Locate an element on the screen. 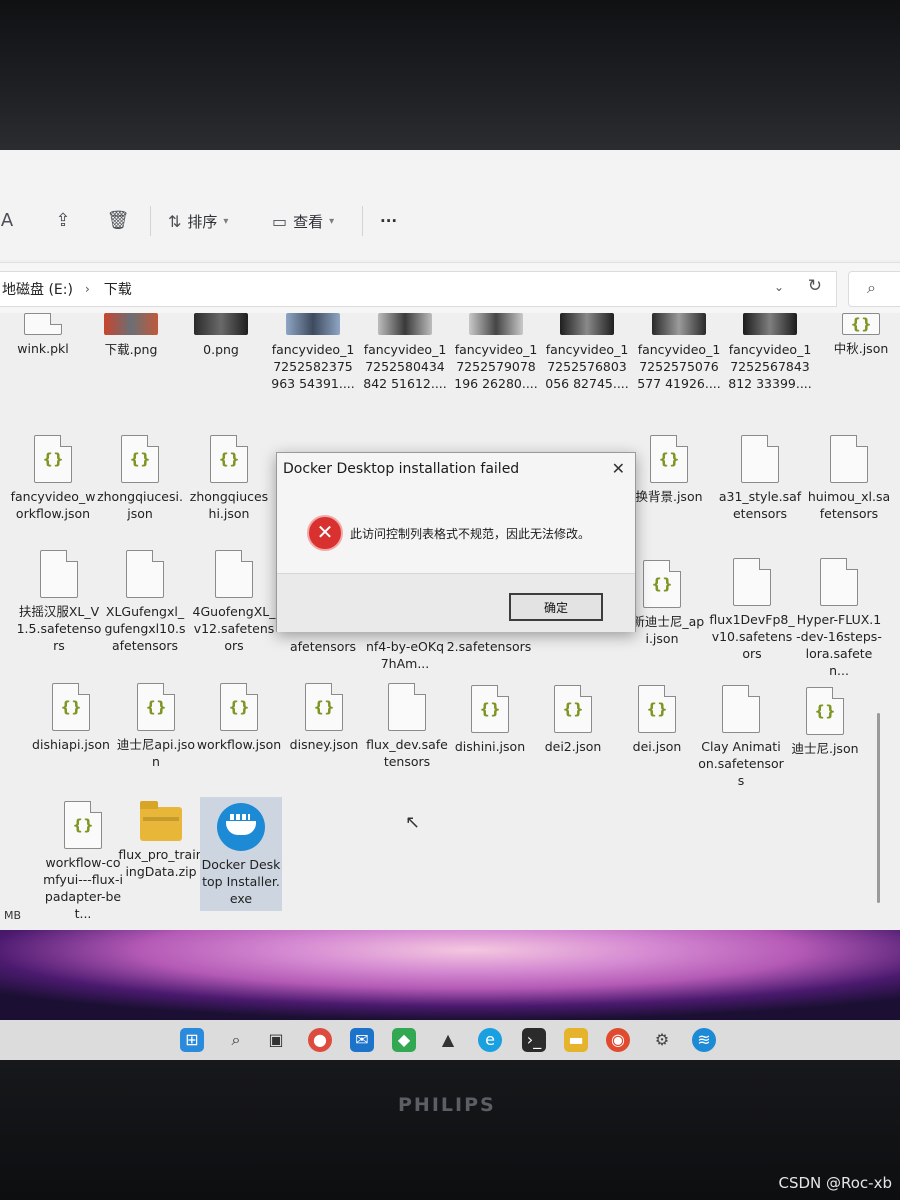 This screenshot has width=900, height=1200. delete-icon: 🗑 is located at coordinates (118, 221).